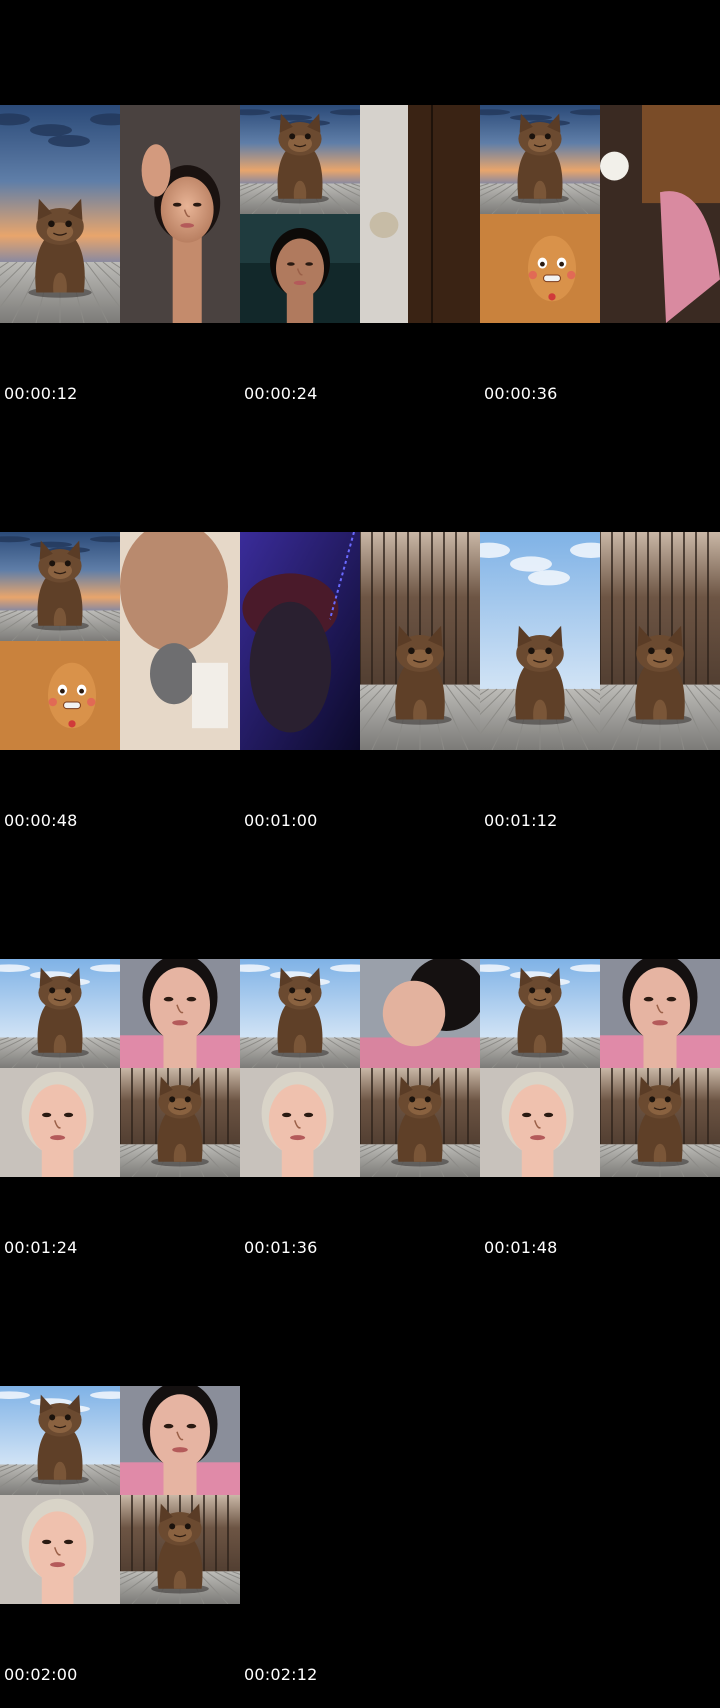  Describe the element at coordinates (41, 393) in the screenshot. I see `timestamp-label: 00:00:12` at that location.